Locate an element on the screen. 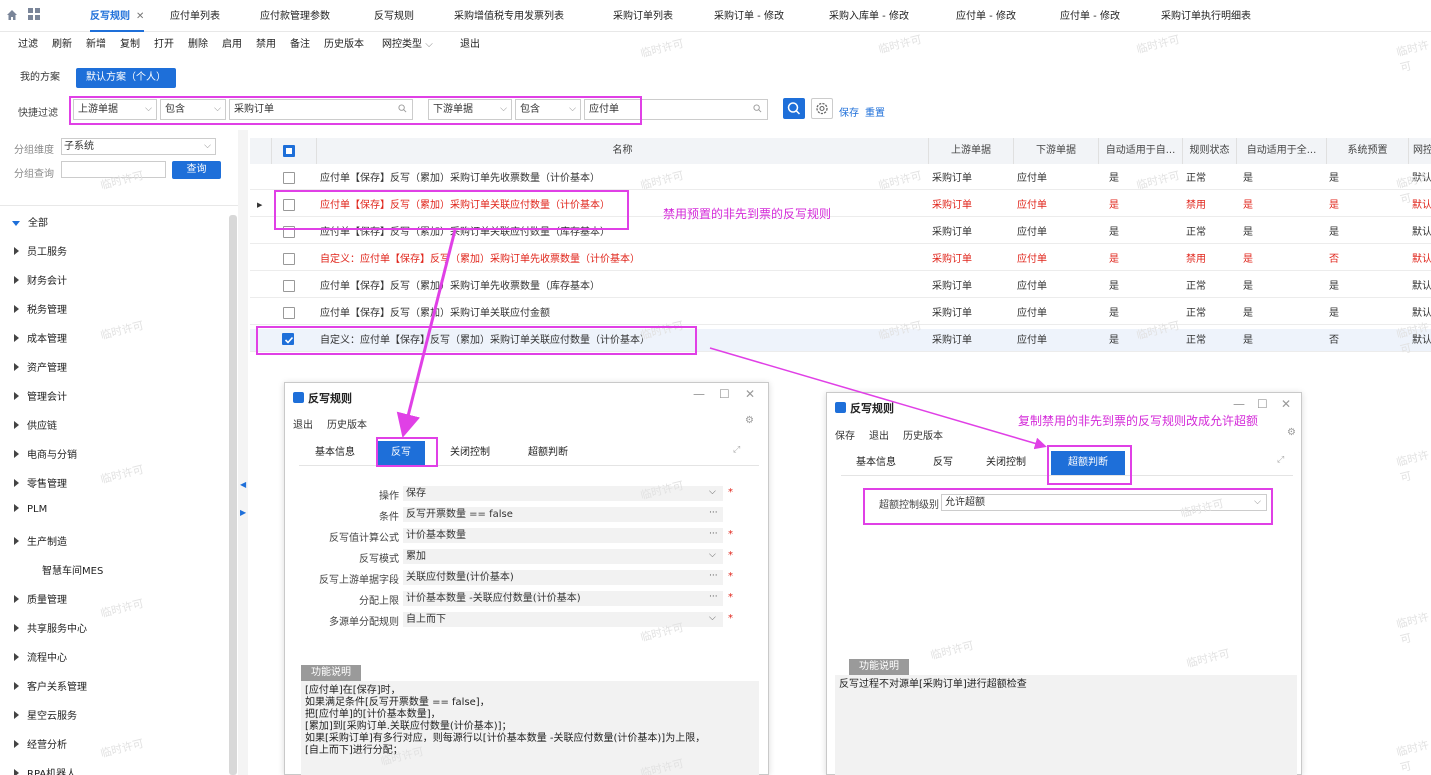 The width and height of the screenshot is (1431, 775). query-button: 查询 is located at coordinates (196, 170).